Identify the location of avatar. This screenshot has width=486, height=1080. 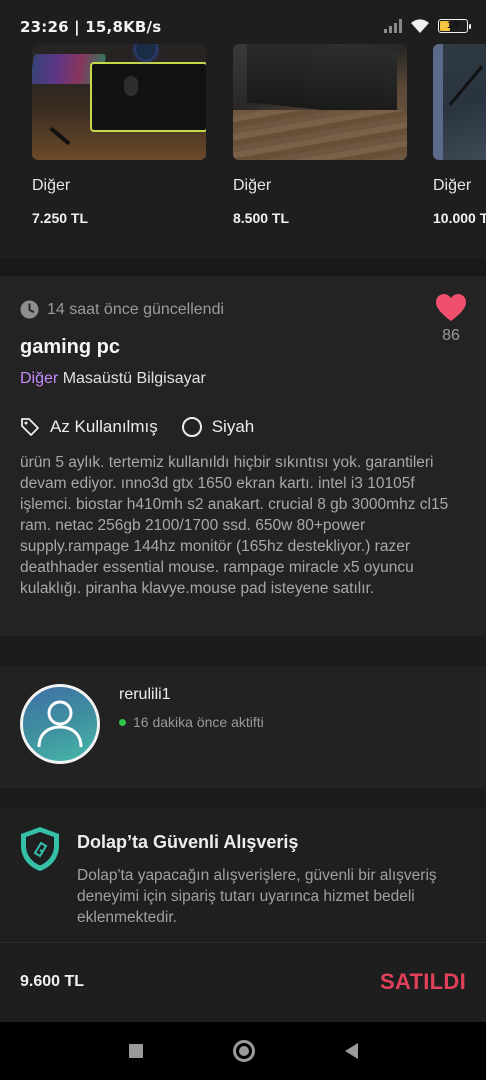
(60, 724).